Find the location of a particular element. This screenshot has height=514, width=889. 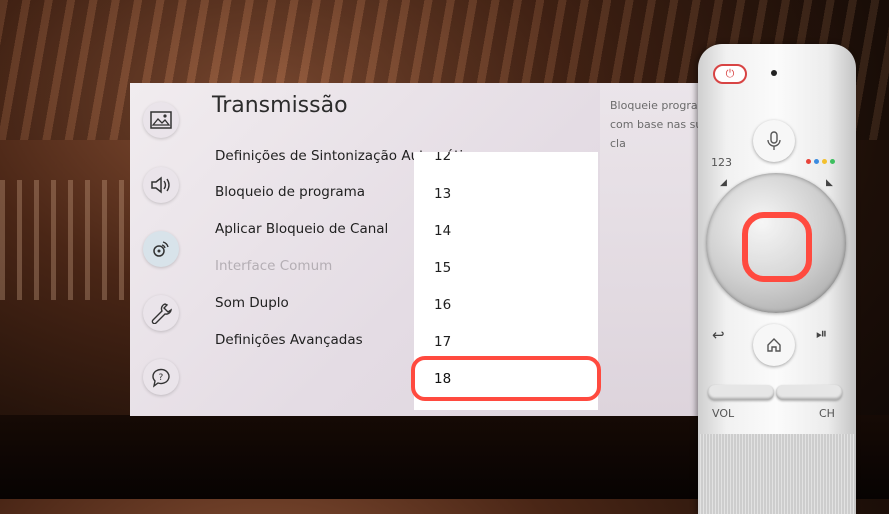

help-icon: ? is located at coordinates (161, 377).